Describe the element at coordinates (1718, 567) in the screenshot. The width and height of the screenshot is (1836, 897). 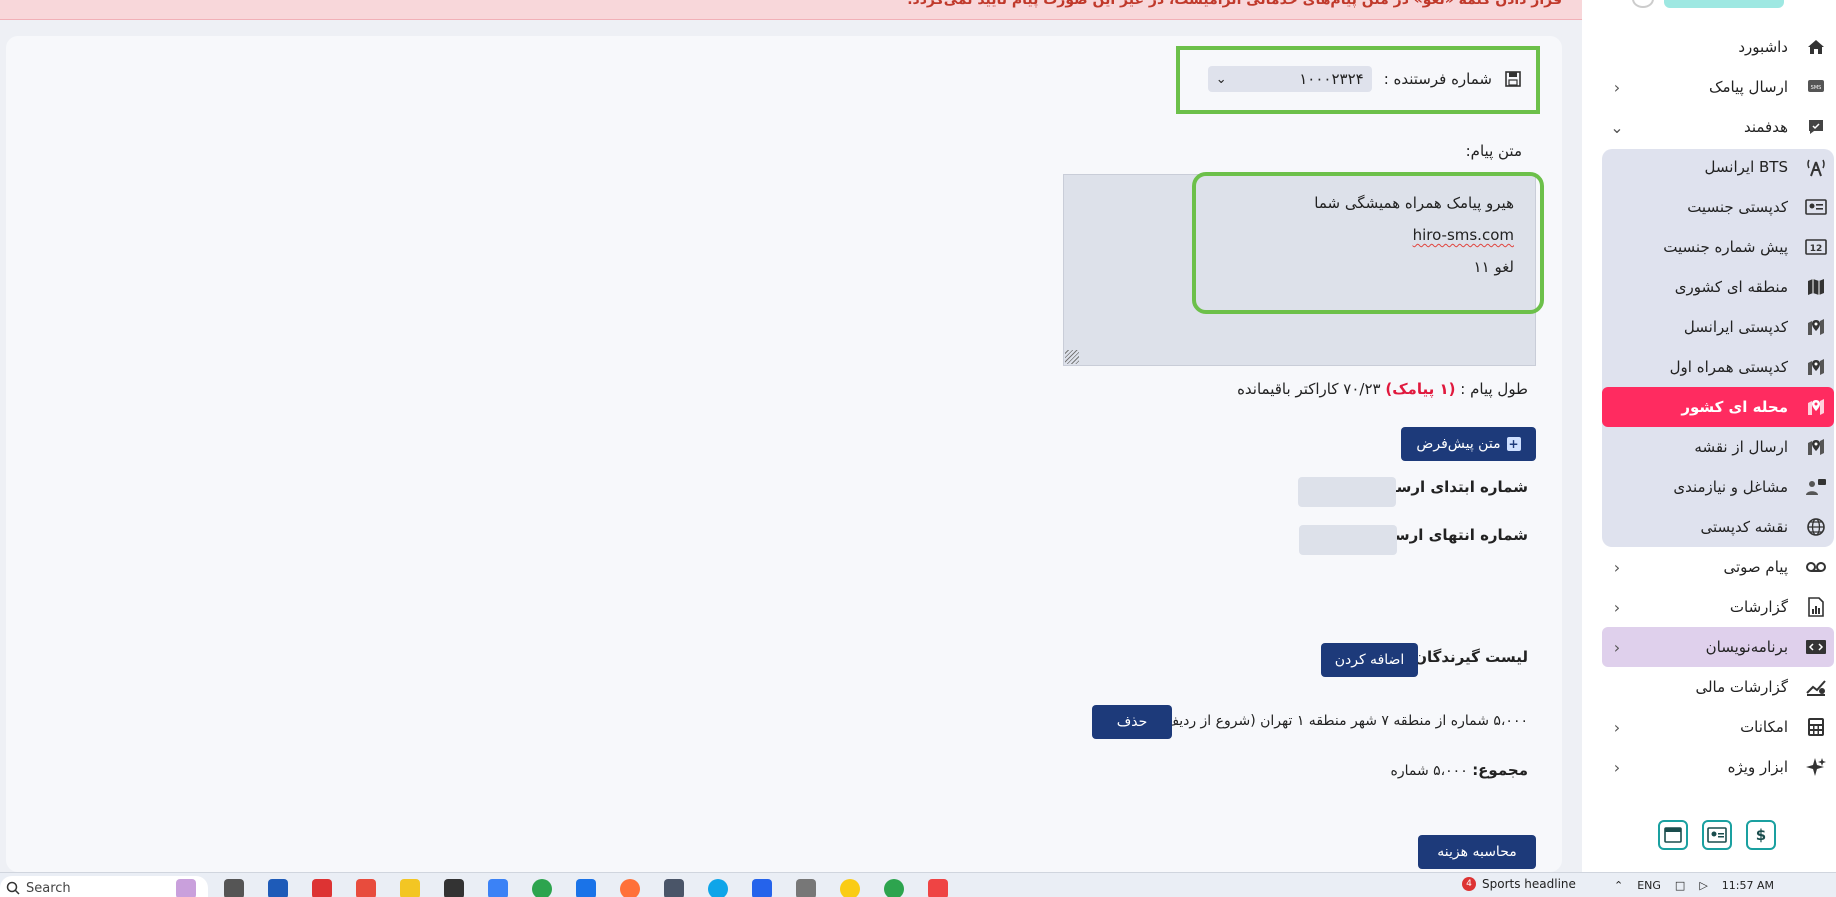
I see `sidebar-item-voice-message: پیام صوتی ‹` at that location.